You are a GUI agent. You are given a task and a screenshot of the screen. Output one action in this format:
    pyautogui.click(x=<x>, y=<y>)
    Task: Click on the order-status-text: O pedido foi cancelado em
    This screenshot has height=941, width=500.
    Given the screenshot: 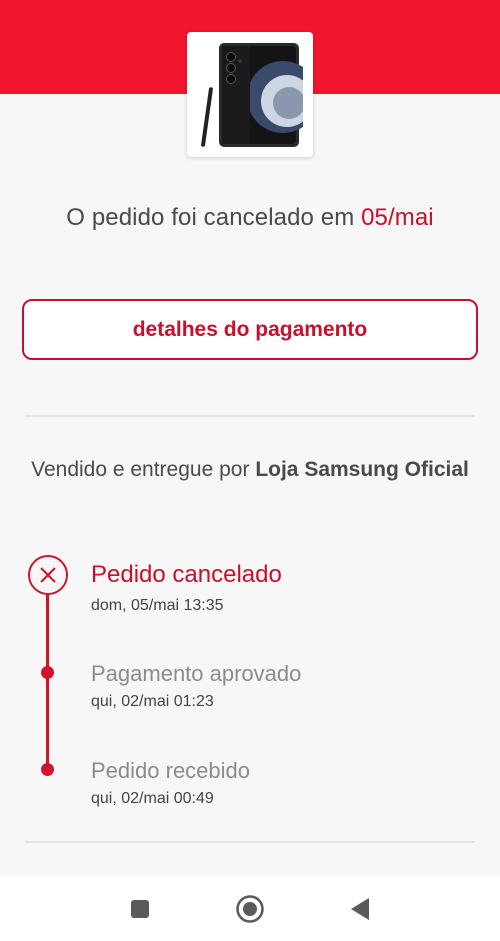 What is the action you would take?
    pyautogui.click(x=210, y=217)
    